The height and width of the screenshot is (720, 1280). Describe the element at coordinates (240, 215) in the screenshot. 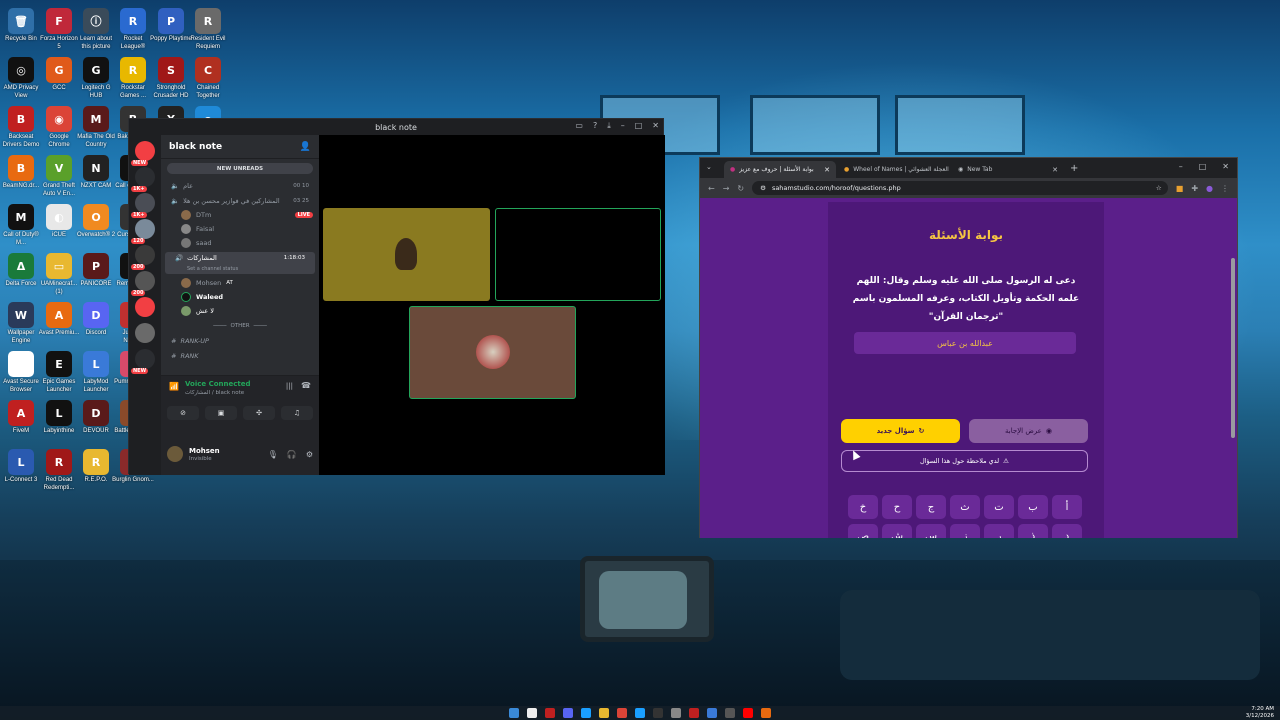

I see `voice-user: DTm LIVE` at that location.